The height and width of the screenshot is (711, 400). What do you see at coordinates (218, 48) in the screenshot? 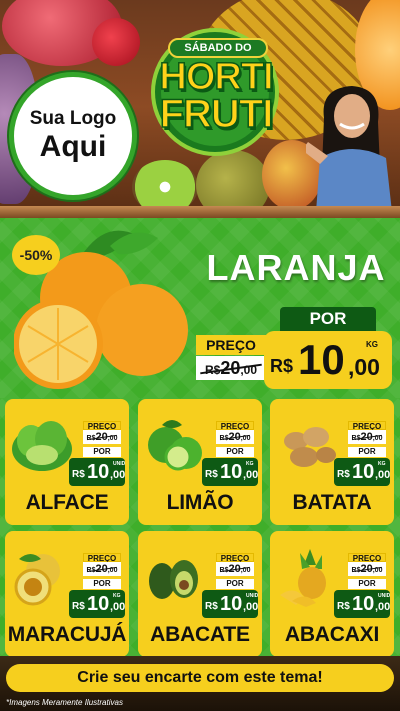
I see `event-label: SÁBADO DO` at bounding box center [218, 48].